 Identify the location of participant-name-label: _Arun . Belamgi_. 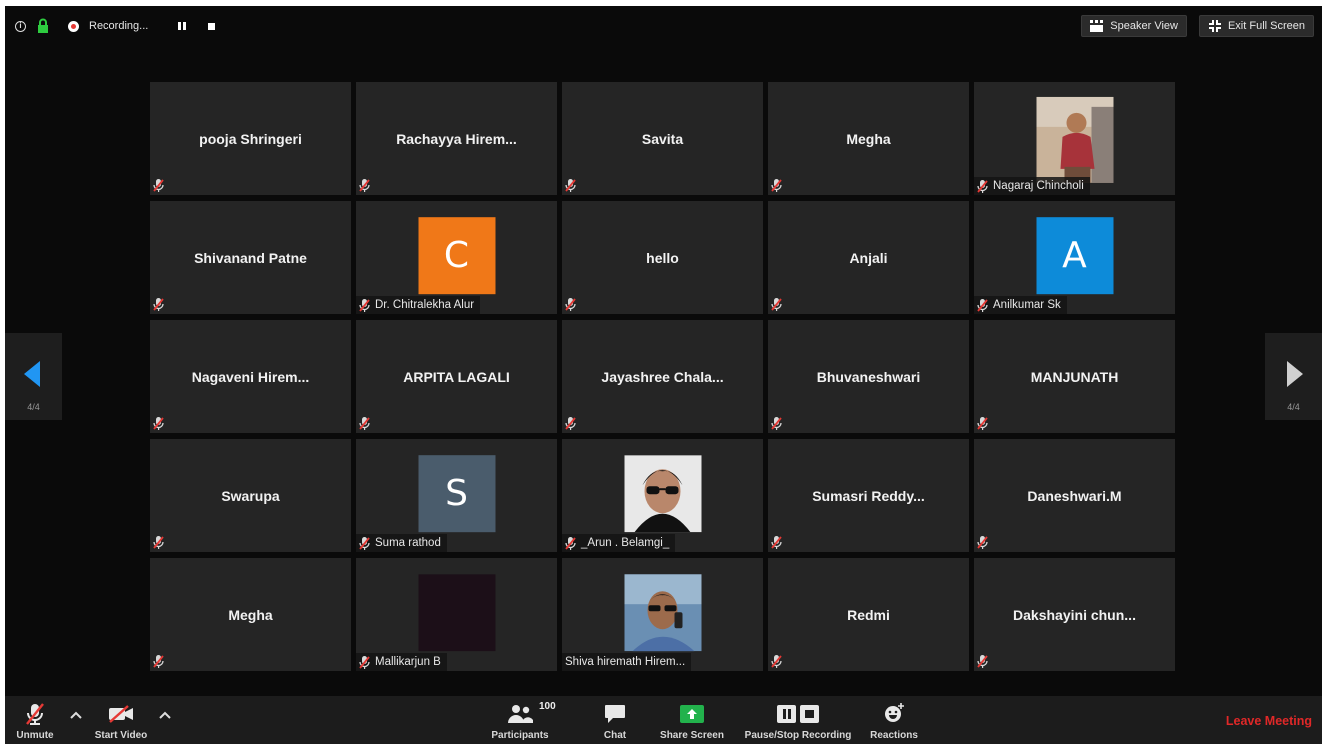
(619, 543).